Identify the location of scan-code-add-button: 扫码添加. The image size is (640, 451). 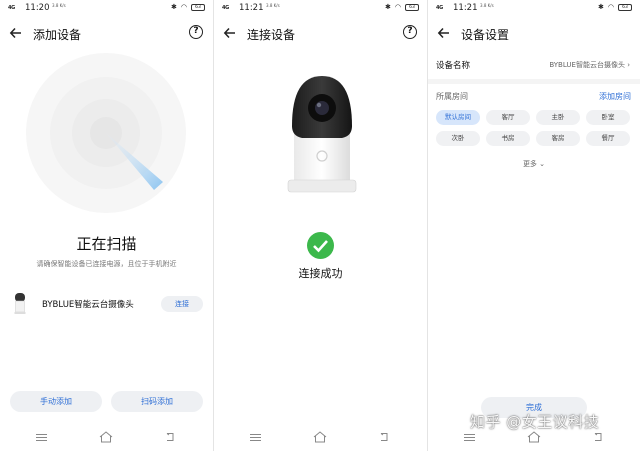
(157, 401).